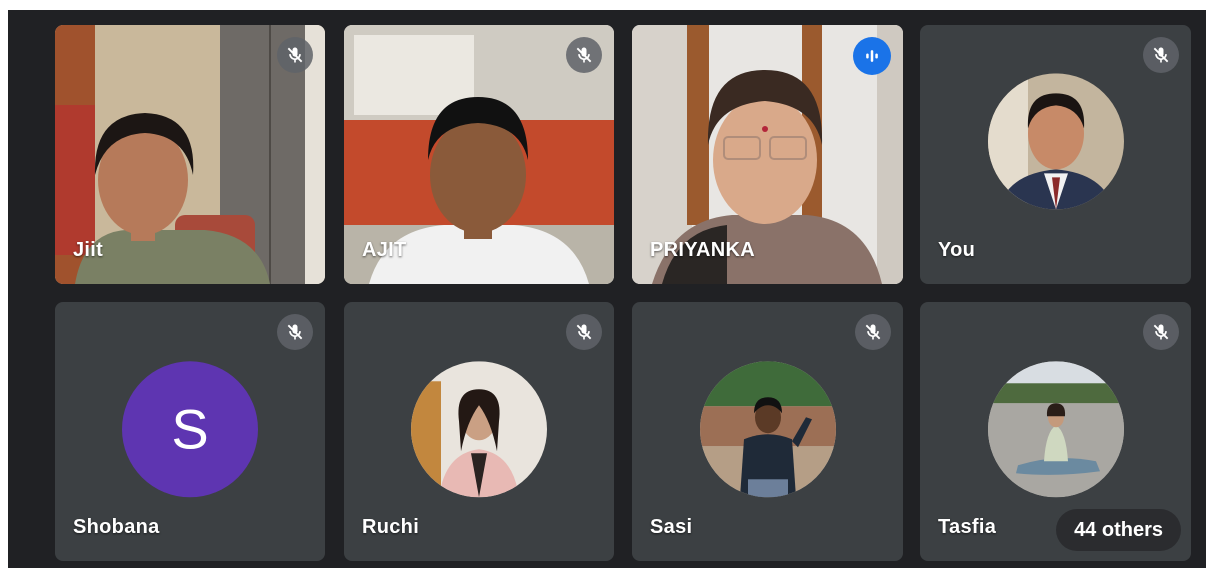 This screenshot has height=570, width=1212. Describe the element at coordinates (671, 527) in the screenshot. I see `participant-name: Sasi` at that location.